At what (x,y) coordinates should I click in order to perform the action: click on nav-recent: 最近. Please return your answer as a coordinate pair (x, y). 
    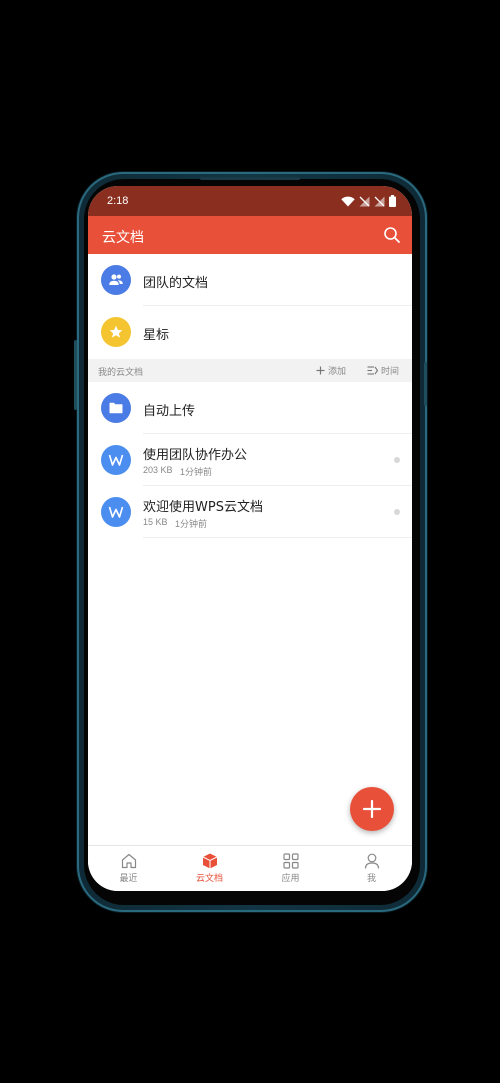
    Looking at the image, I should click on (128, 870).